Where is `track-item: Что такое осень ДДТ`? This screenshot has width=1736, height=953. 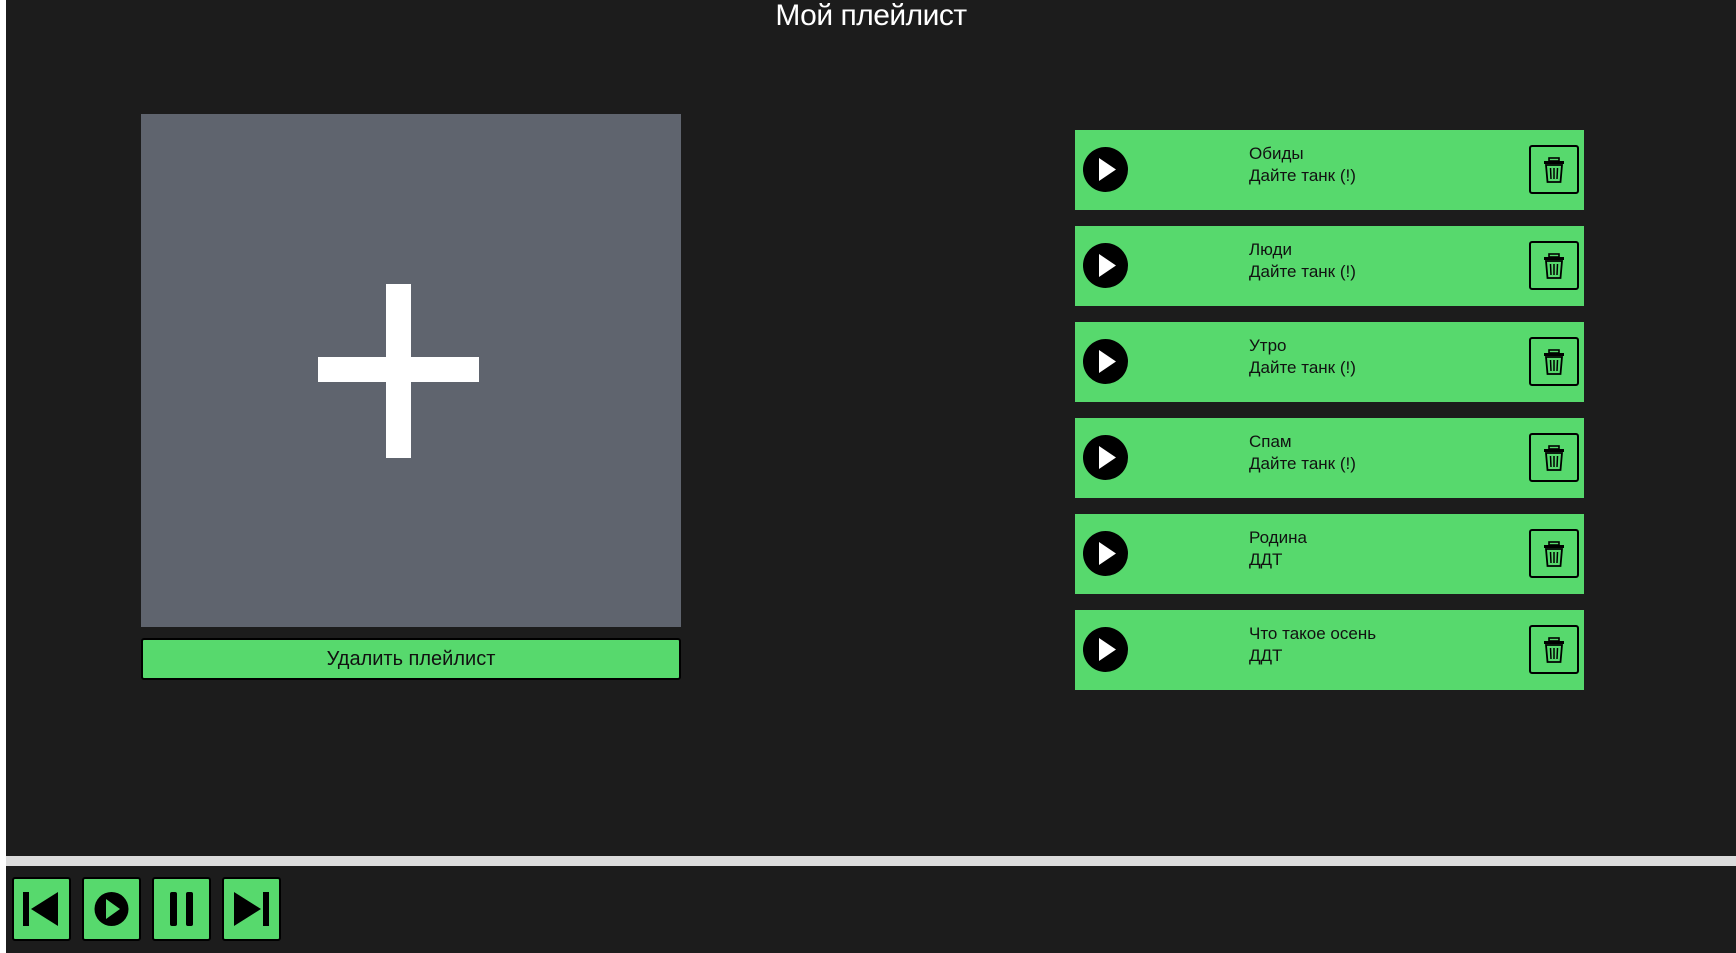 track-item: Что такое осень ДДТ is located at coordinates (1329, 650).